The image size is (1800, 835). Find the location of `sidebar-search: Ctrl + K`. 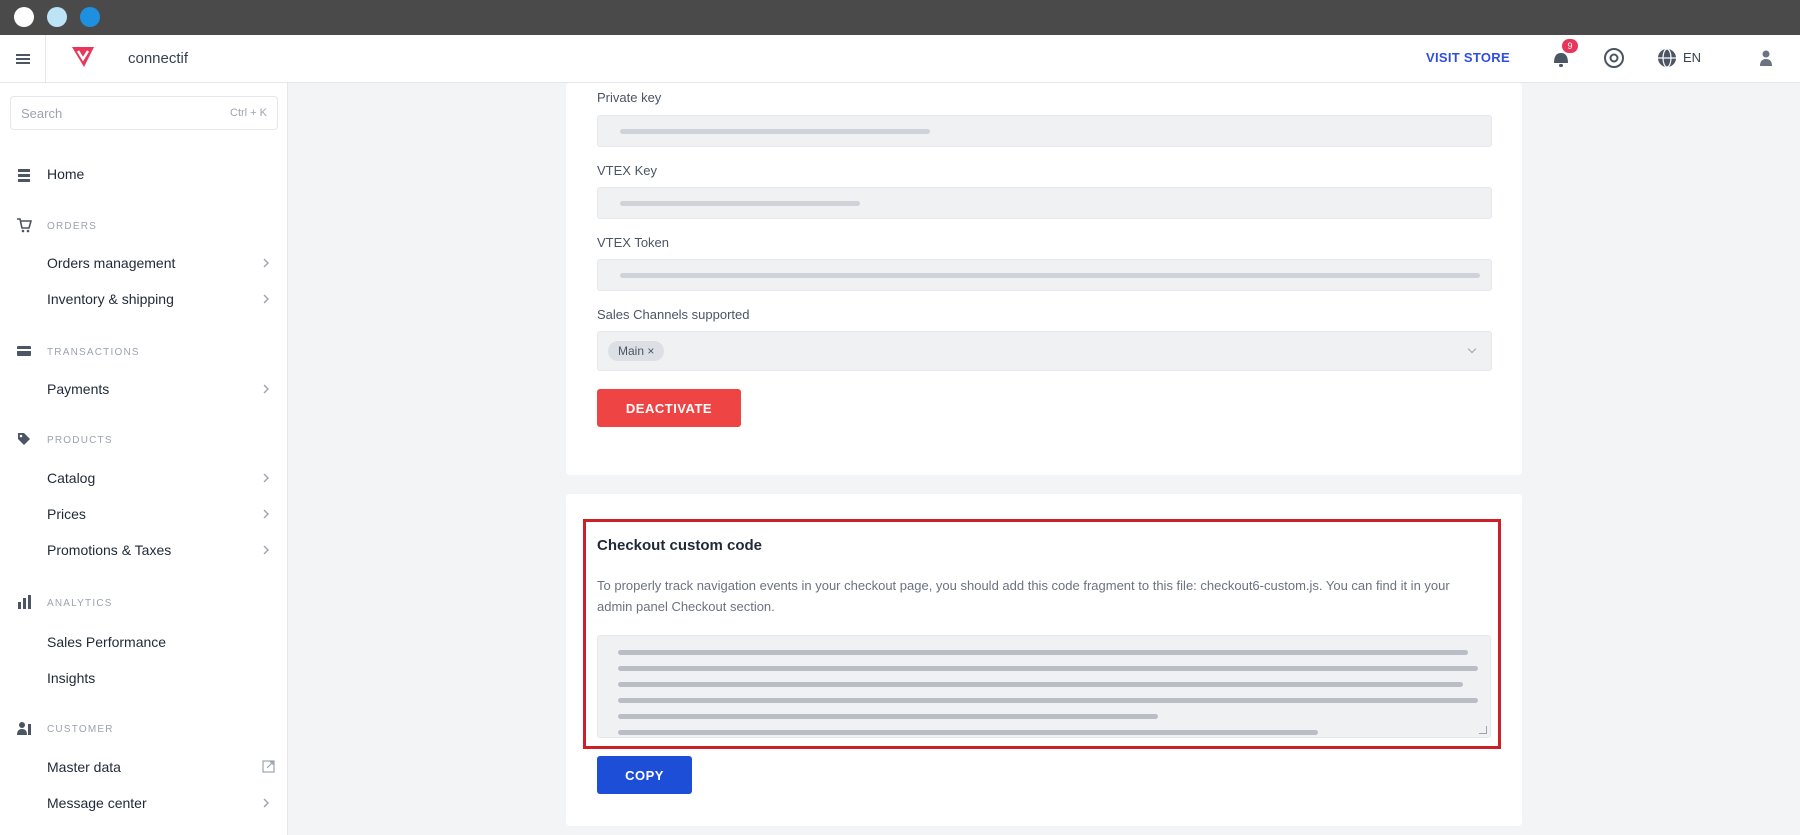

sidebar-search: Ctrl + K is located at coordinates (144, 113).